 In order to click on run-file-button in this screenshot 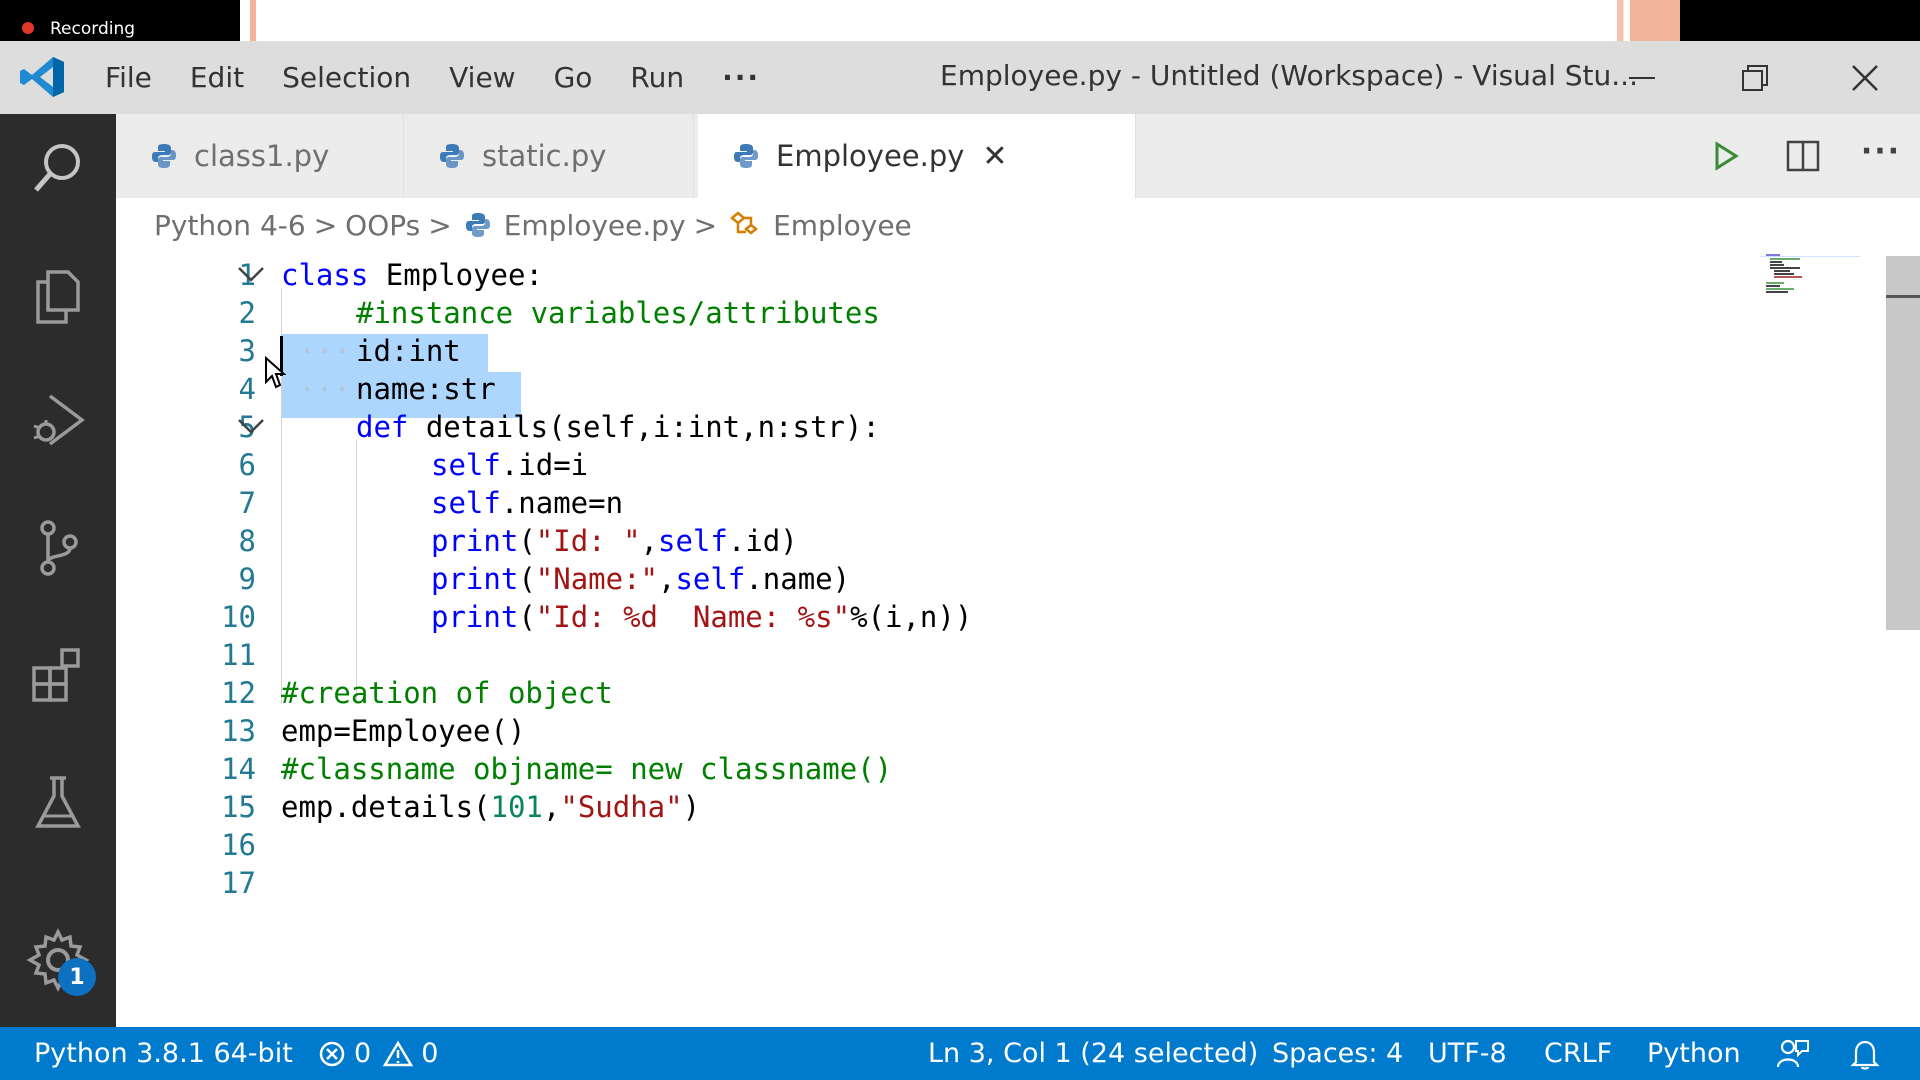, I will do `click(1725, 156)`.